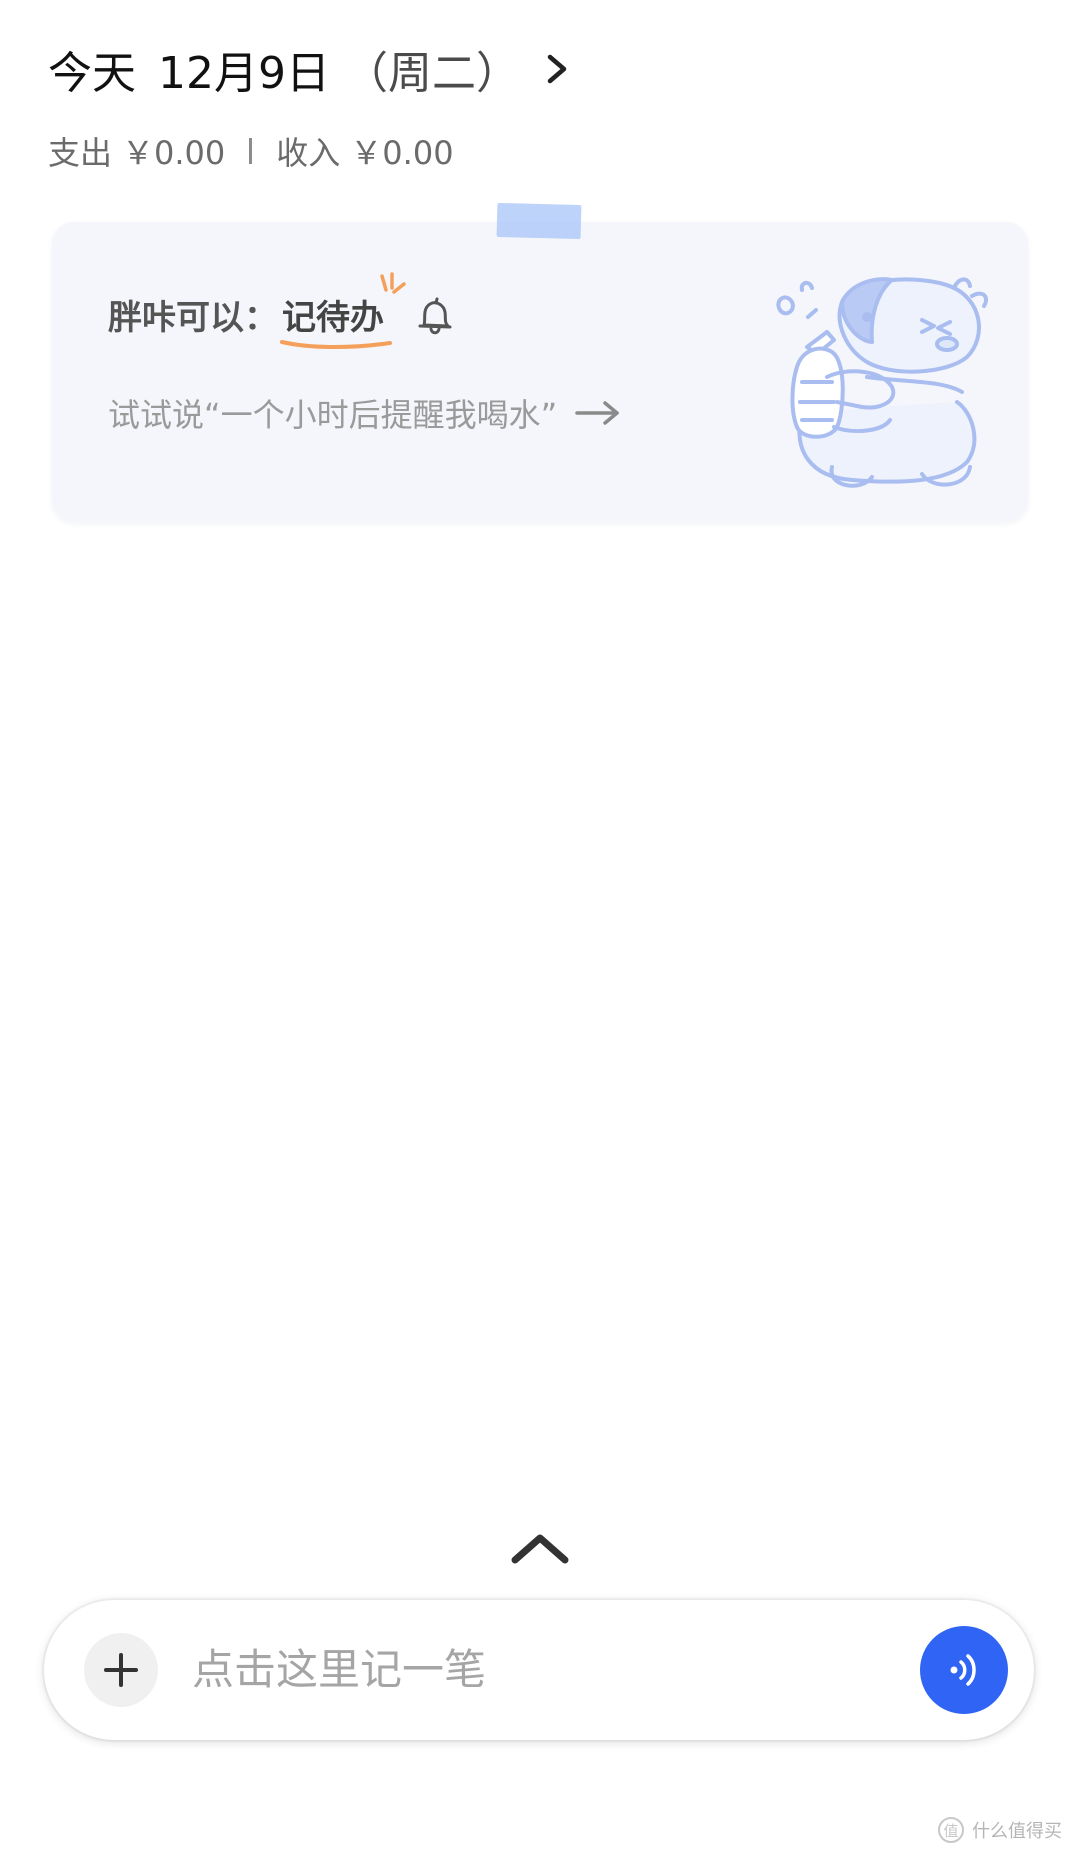 Image resolution: width=1080 pixels, height=1861 pixels. What do you see at coordinates (557, 69) in the screenshot?
I see `chevron-right-icon` at bounding box center [557, 69].